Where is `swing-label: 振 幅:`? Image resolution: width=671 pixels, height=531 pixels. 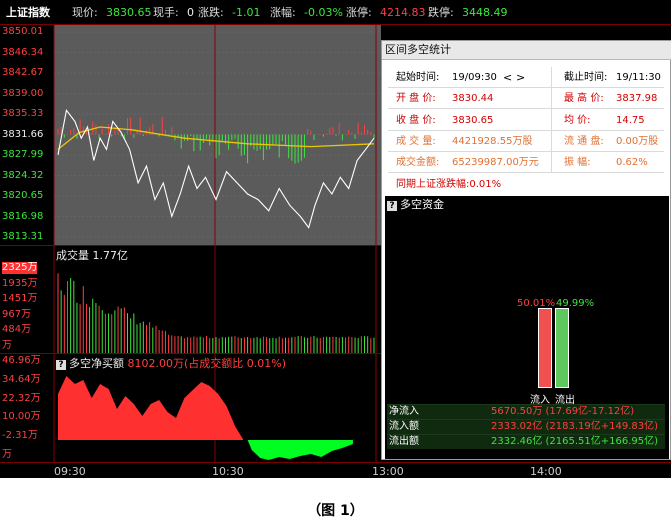 swing-label: 振 幅: is located at coordinates (577, 162).